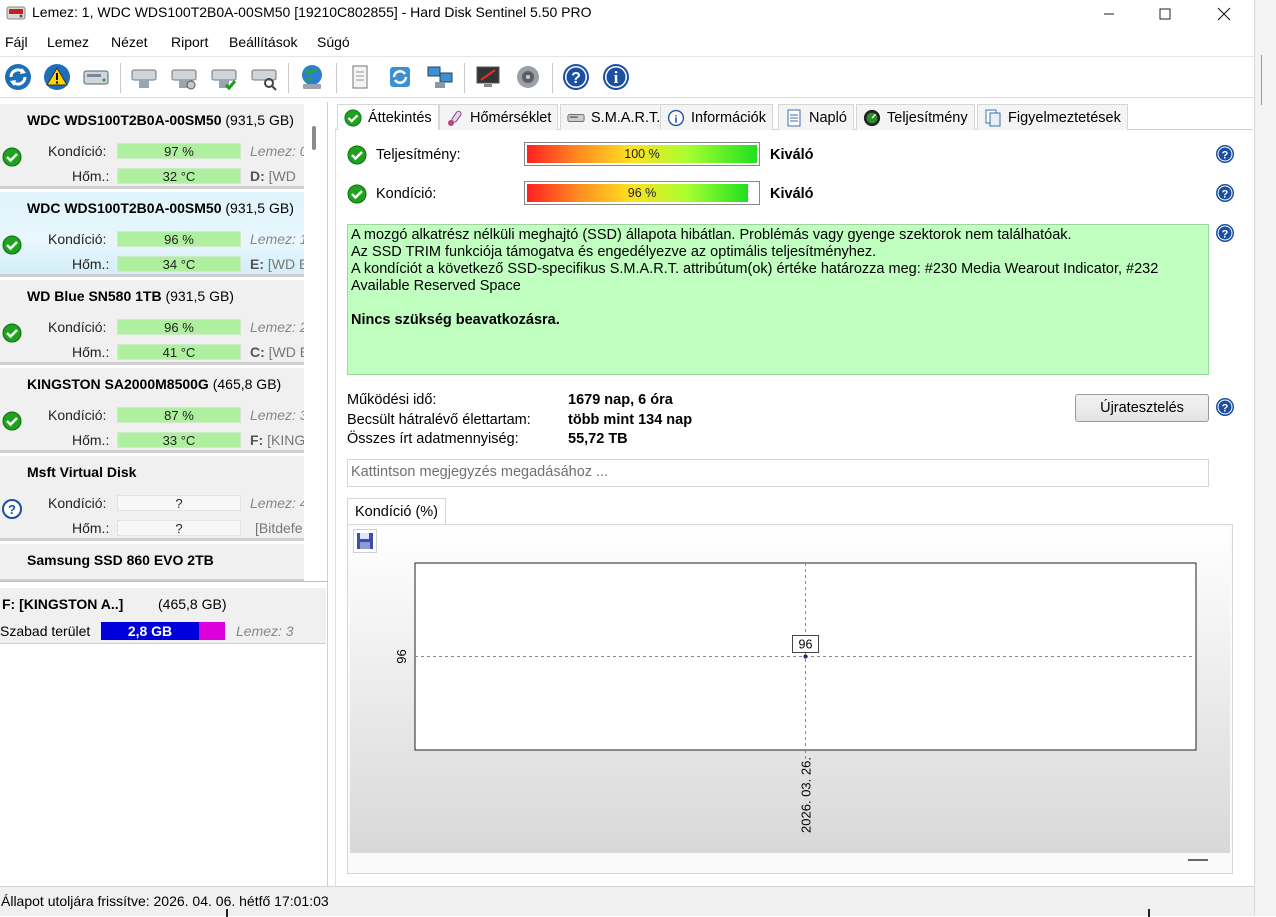 This screenshot has width=1276, height=917. What do you see at coordinates (1224, 14) in the screenshot?
I see `close-button` at bounding box center [1224, 14].